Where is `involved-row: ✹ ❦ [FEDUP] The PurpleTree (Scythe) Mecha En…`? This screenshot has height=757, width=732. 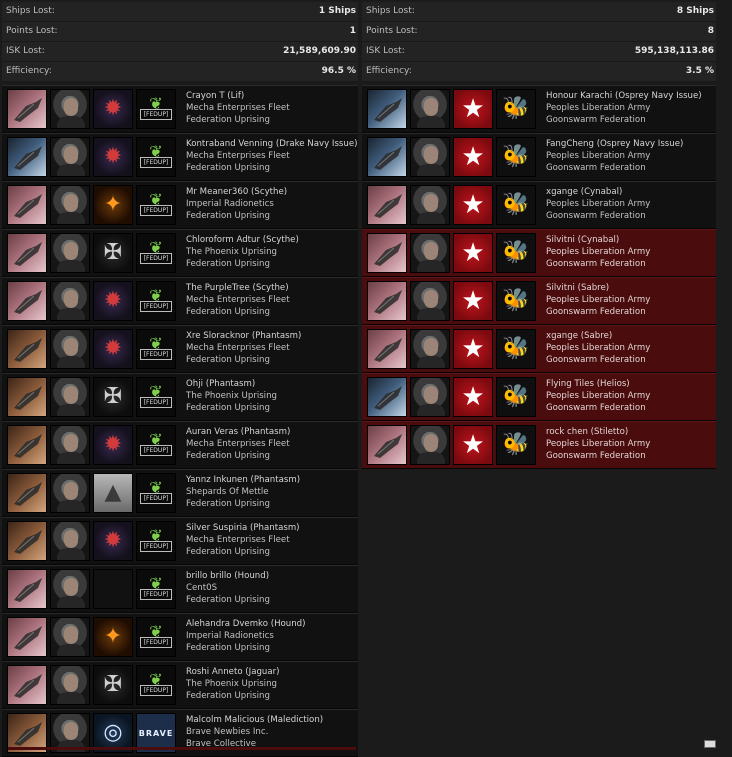 involved-row: ✹ ❦ [FEDUP] The PurpleTree (Scythe) Mecha En… is located at coordinates (180, 301).